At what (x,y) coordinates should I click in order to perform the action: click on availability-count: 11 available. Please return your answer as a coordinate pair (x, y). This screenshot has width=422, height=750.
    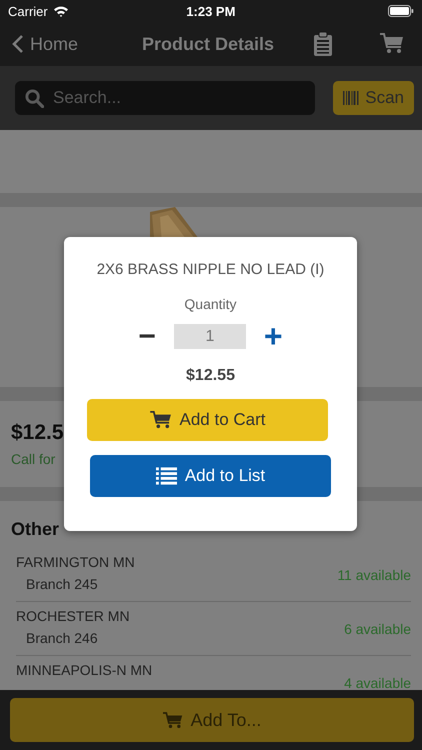
    Looking at the image, I should click on (374, 574).